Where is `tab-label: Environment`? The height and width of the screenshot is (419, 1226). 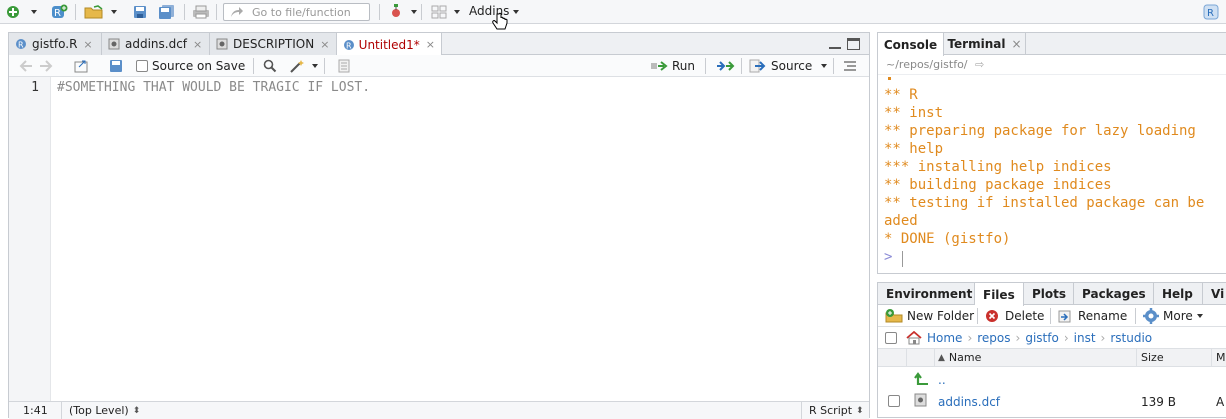 tab-label: Environment is located at coordinates (929, 294).